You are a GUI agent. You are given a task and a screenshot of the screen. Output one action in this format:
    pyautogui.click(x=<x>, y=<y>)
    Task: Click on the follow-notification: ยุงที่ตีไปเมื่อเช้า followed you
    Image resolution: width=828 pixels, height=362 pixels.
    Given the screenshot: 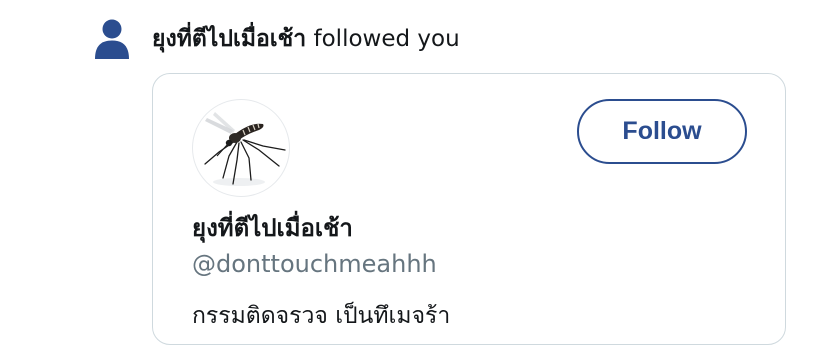 What is the action you would take?
    pyautogui.click(x=277, y=39)
    